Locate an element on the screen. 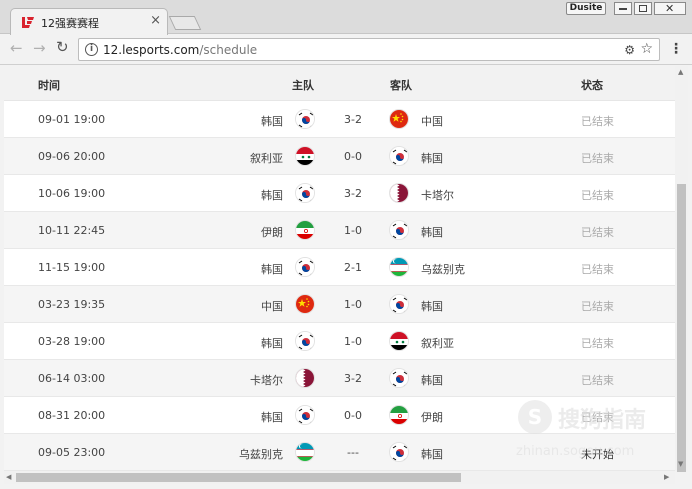 The width and height of the screenshot is (692, 489). close-icon: ✕ is located at coordinates (670, 8).